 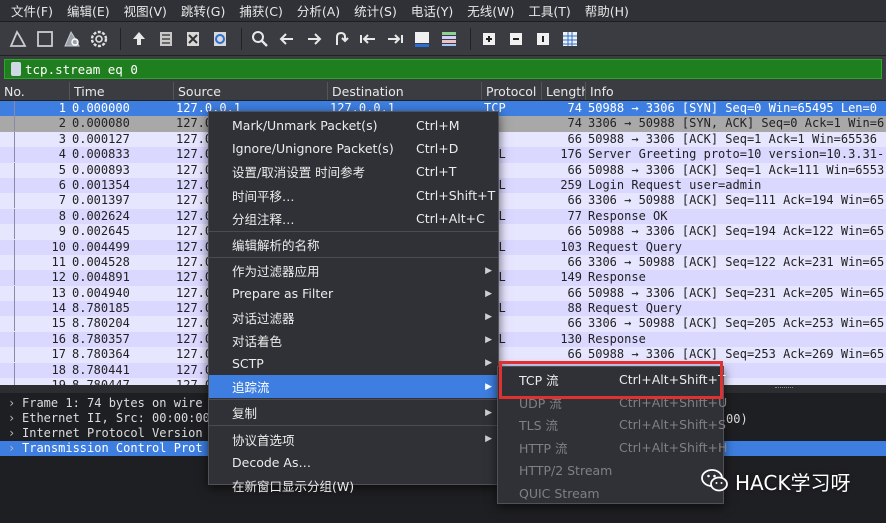 I want to click on resize-columns-icon, so click(x=570, y=39).